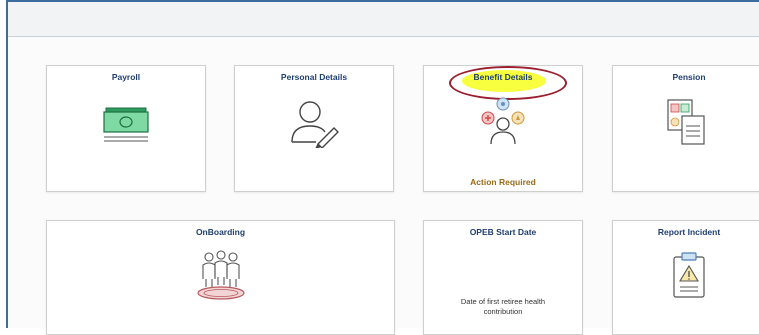  I want to click on top-banner, so click(383, 19).